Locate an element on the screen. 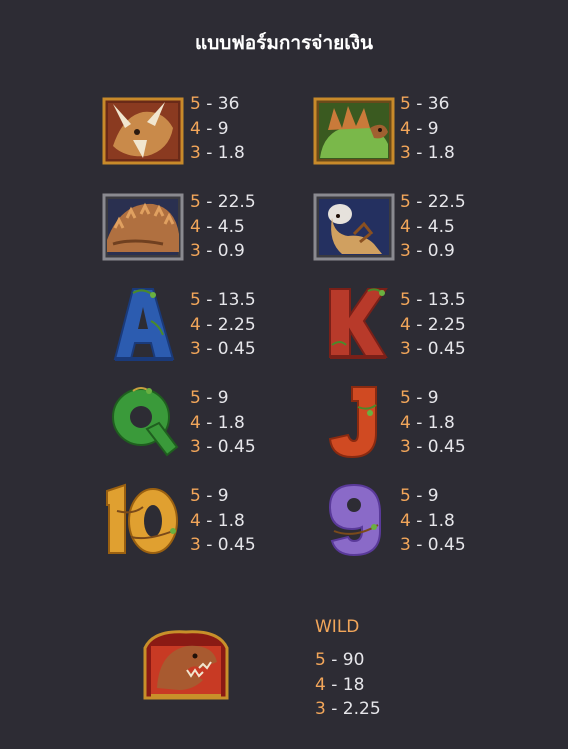 The height and width of the screenshot is (749, 568). triceratops-icon is located at coordinates (143, 131).